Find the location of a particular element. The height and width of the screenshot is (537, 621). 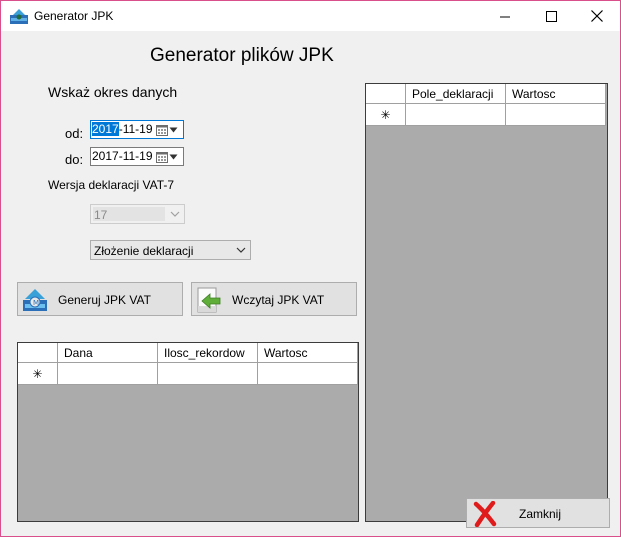

from-date-rest: -11-19 is located at coordinates (135, 129).